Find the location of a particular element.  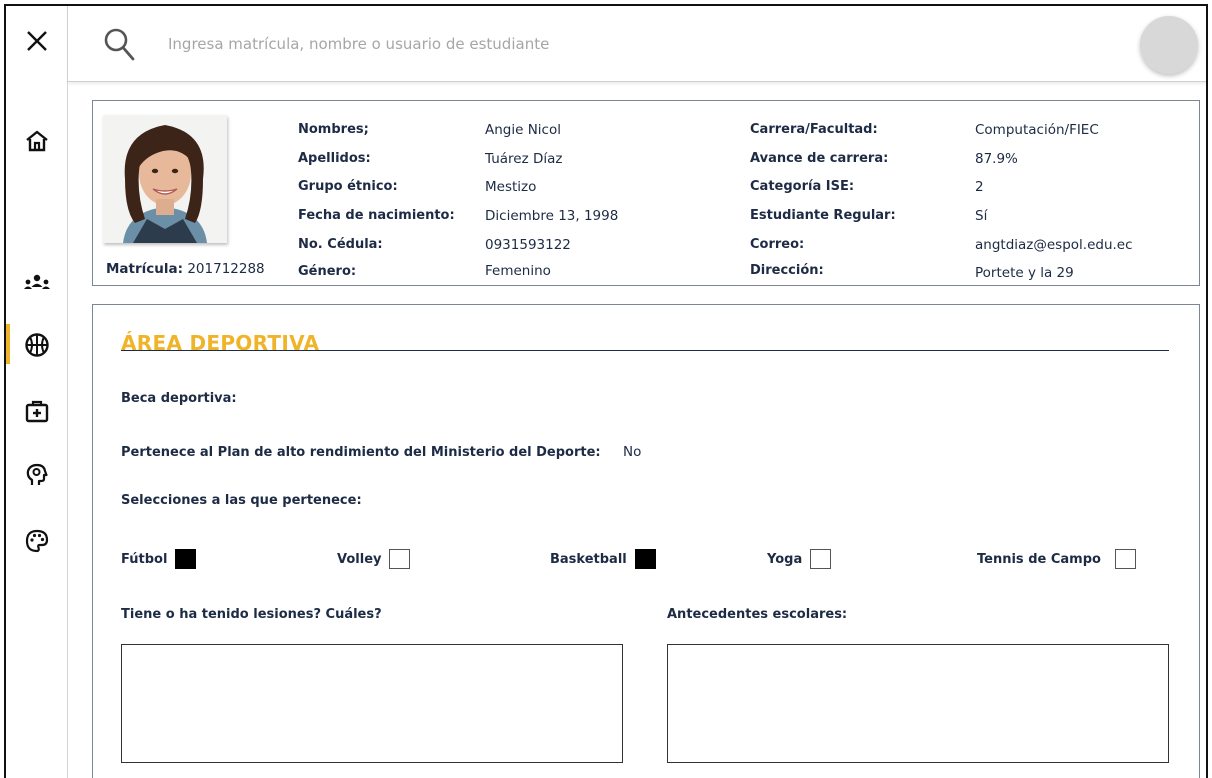

sidebar-item-home is located at coordinates (37, 141).